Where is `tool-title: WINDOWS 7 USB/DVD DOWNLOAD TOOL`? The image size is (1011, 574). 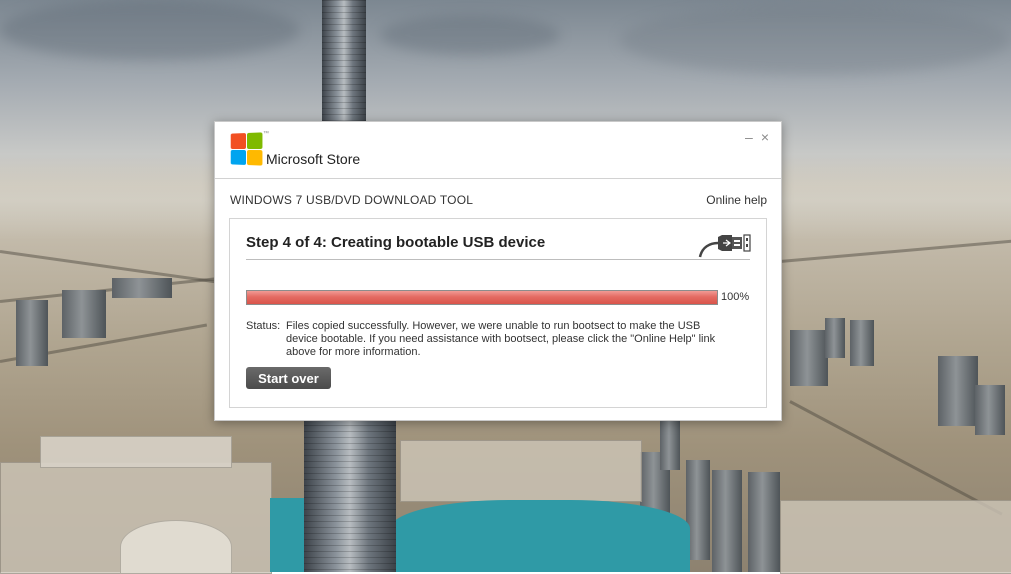
tool-title: WINDOWS 7 USB/DVD DOWNLOAD TOOL is located at coordinates (352, 200).